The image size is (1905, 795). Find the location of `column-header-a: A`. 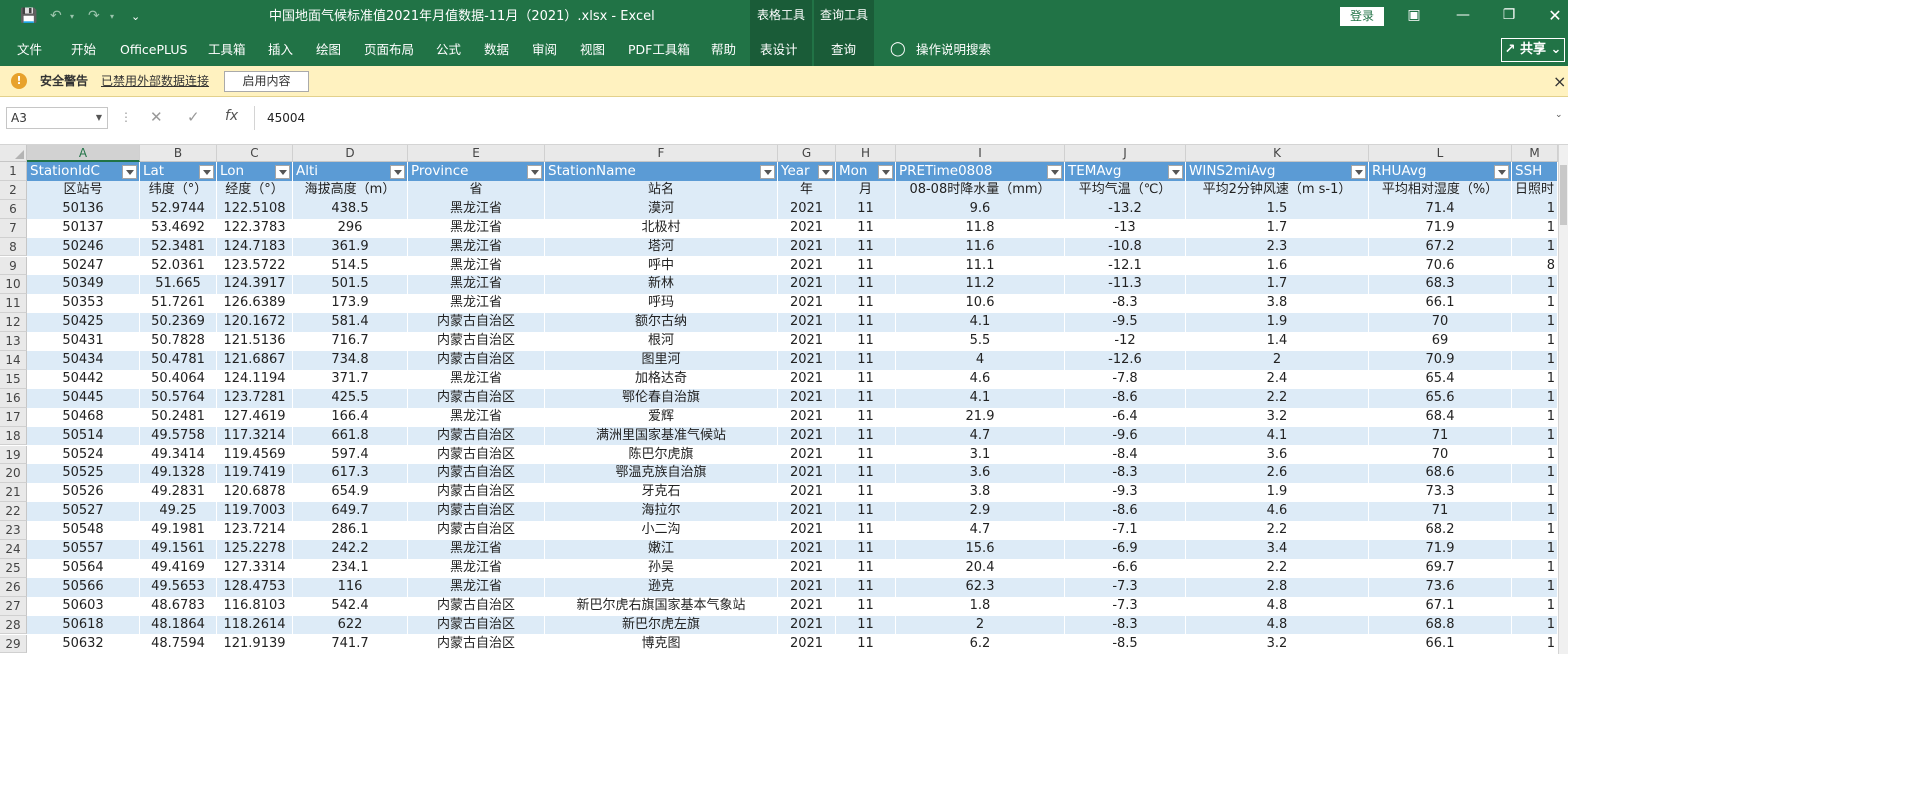

column-header-a: A is located at coordinates (83, 153).